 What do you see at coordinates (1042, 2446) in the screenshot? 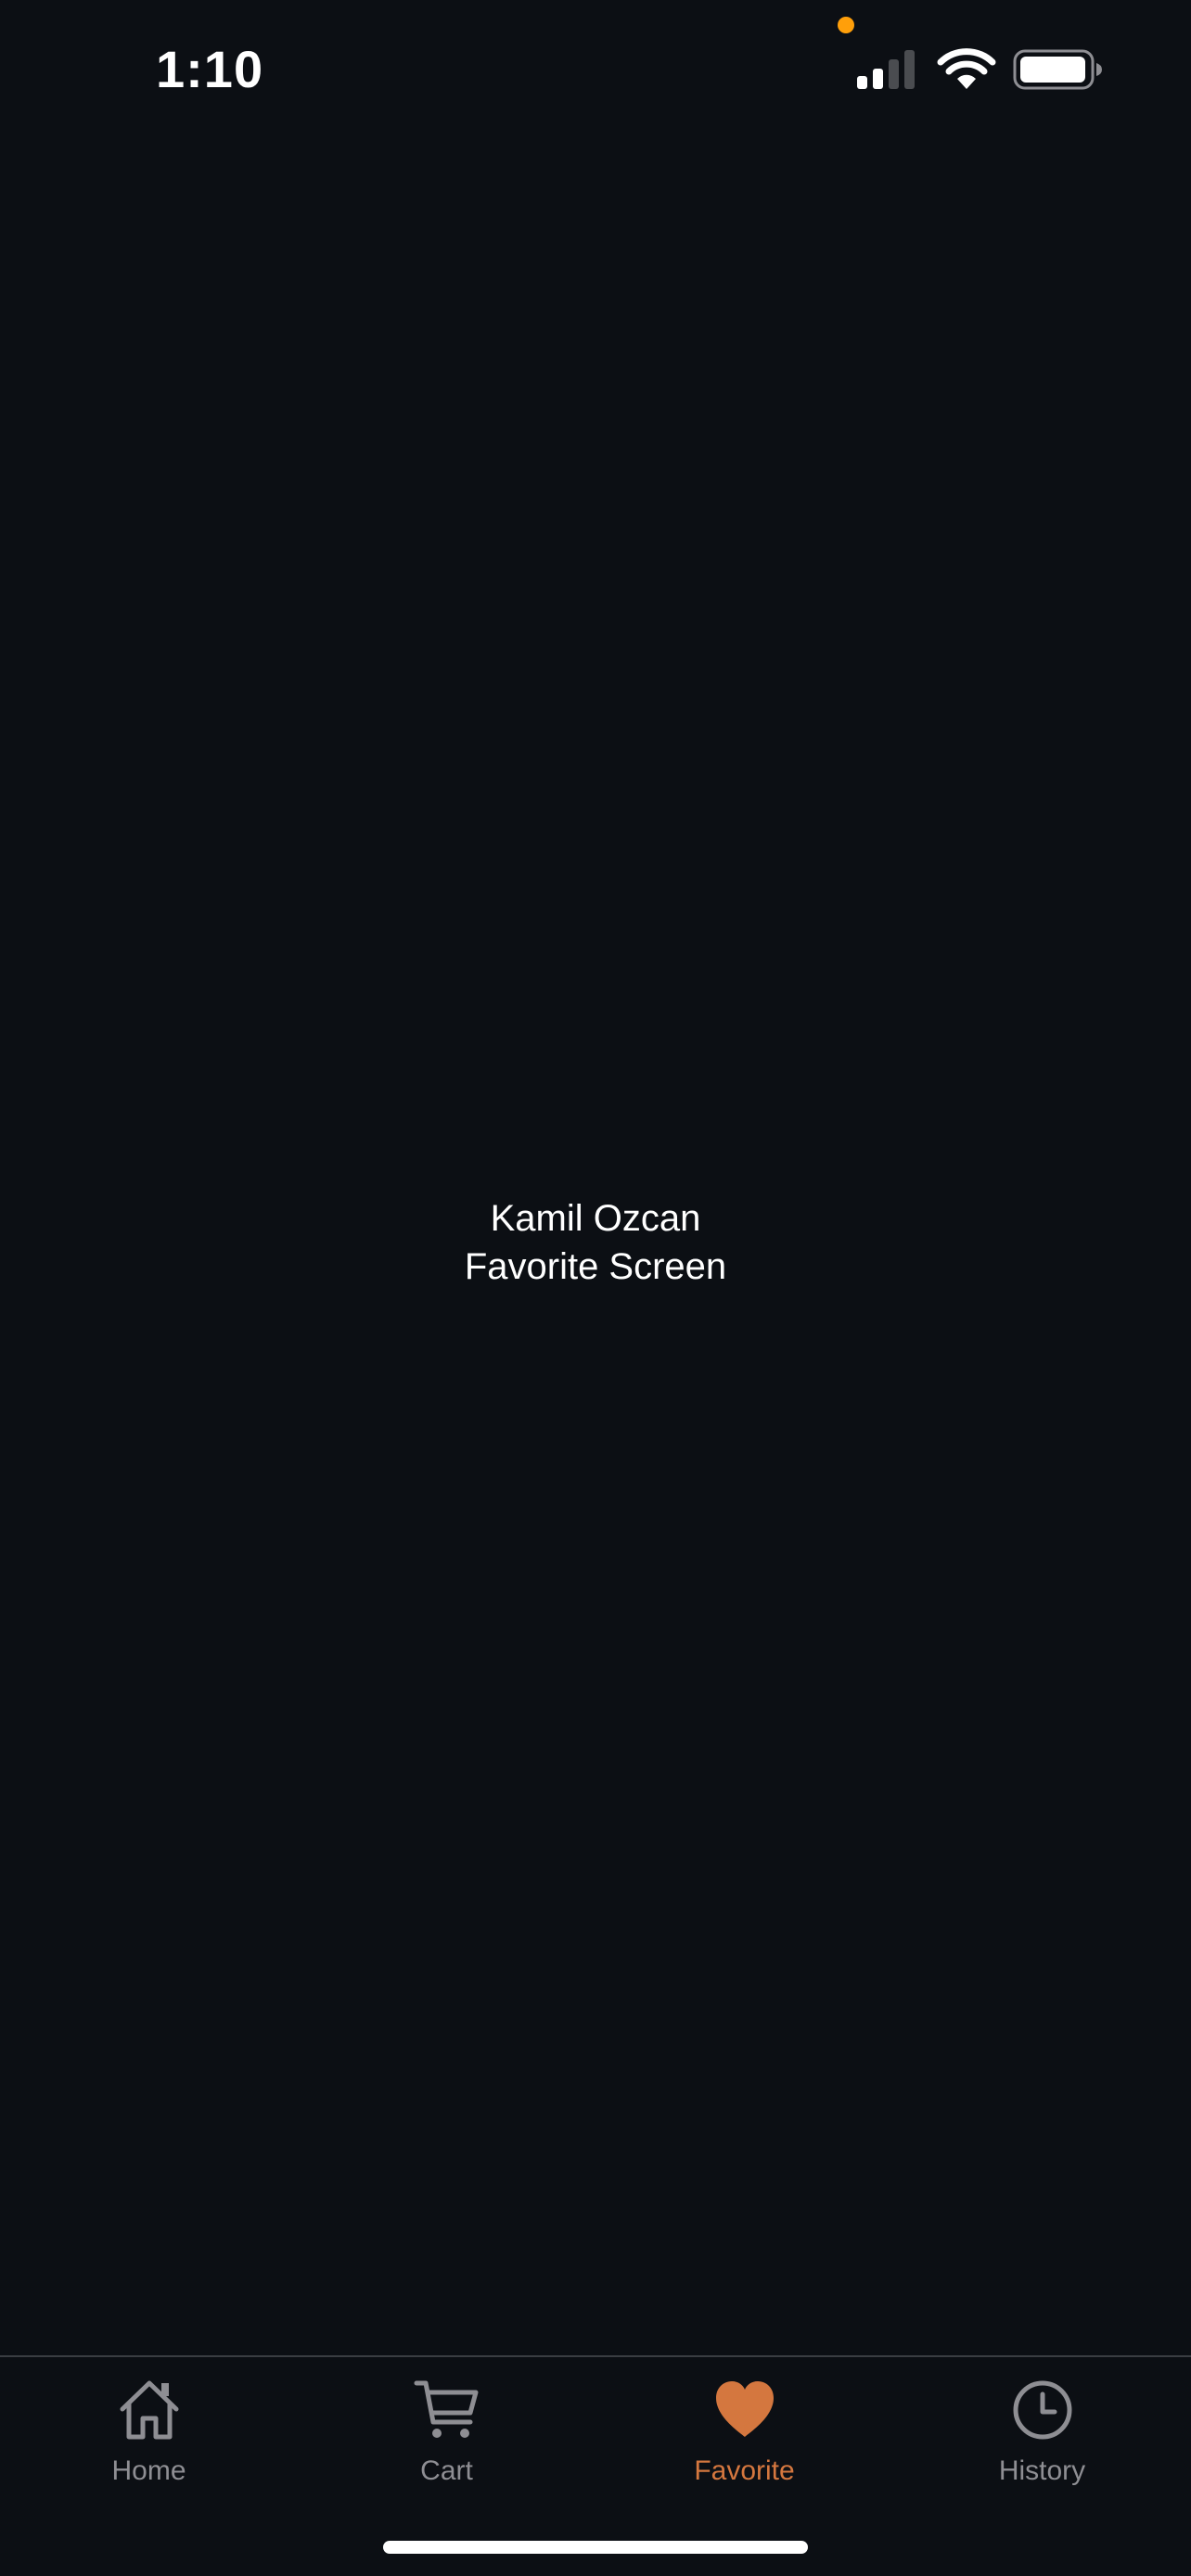
I see `tab-history: History` at bounding box center [1042, 2446].